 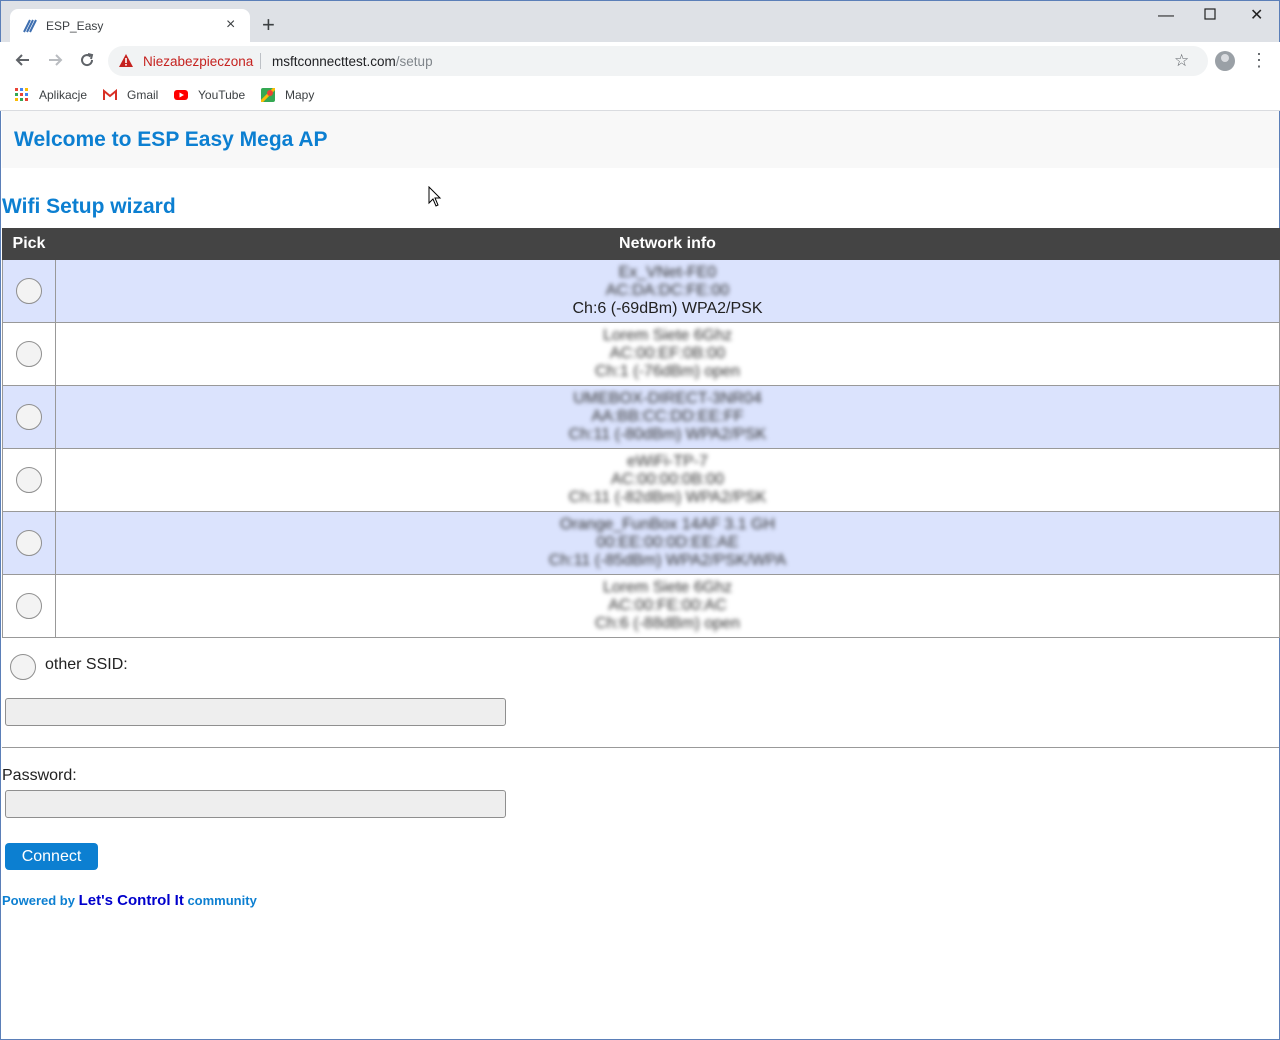 What do you see at coordinates (86, 664) in the screenshot?
I see `other-ssid-label: other SSID:` at bounding box center [86, 664].